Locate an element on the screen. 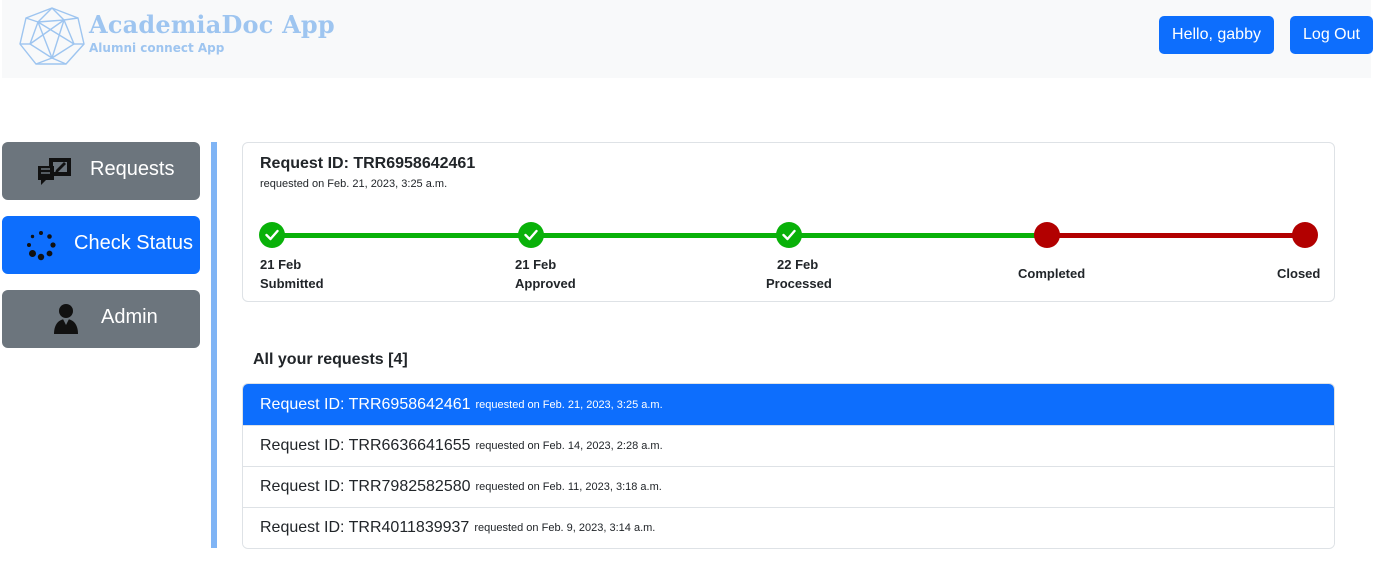 This screenshot has height=583, width=1376. step-label: Processed is located at coordinates (799, 283).